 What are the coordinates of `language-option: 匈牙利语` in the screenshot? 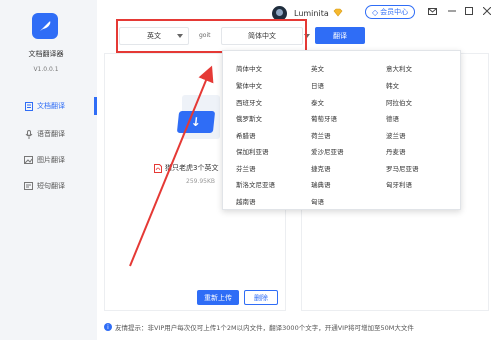 It's located at (399, 184).